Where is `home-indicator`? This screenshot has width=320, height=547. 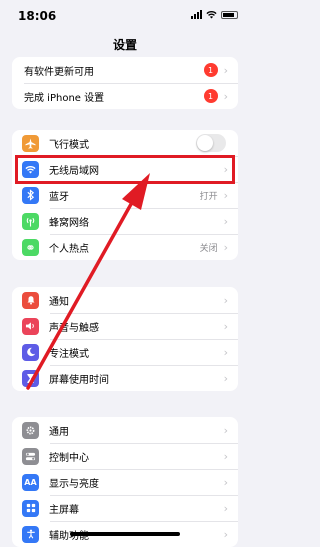
home-indicator is located at coordinates (125, 534).